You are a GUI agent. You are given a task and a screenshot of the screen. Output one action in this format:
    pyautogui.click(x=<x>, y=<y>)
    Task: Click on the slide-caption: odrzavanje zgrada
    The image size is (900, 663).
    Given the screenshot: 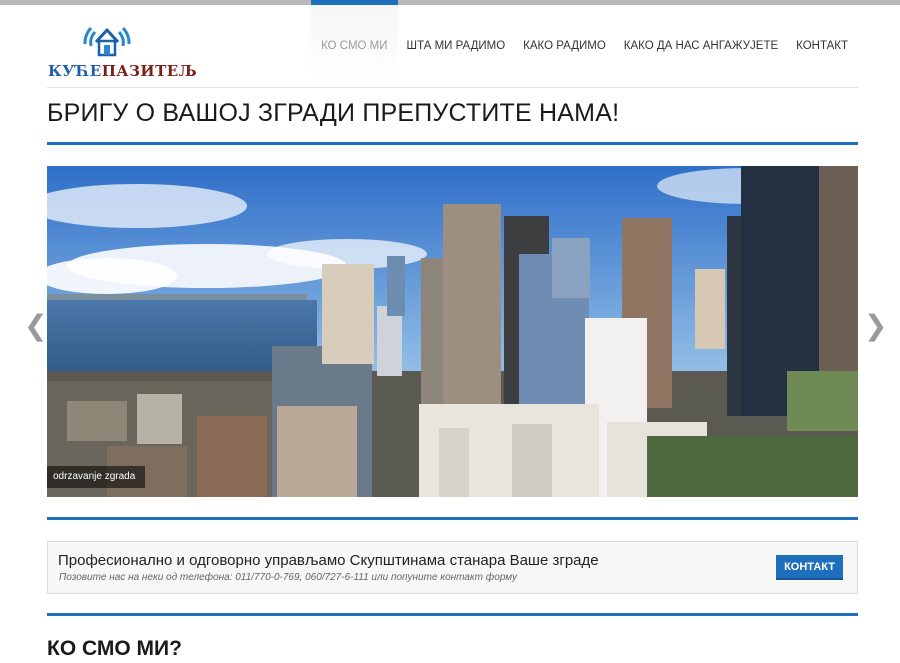 What is the action you would take?
    pyautogui.click(x=96, y=477)
    